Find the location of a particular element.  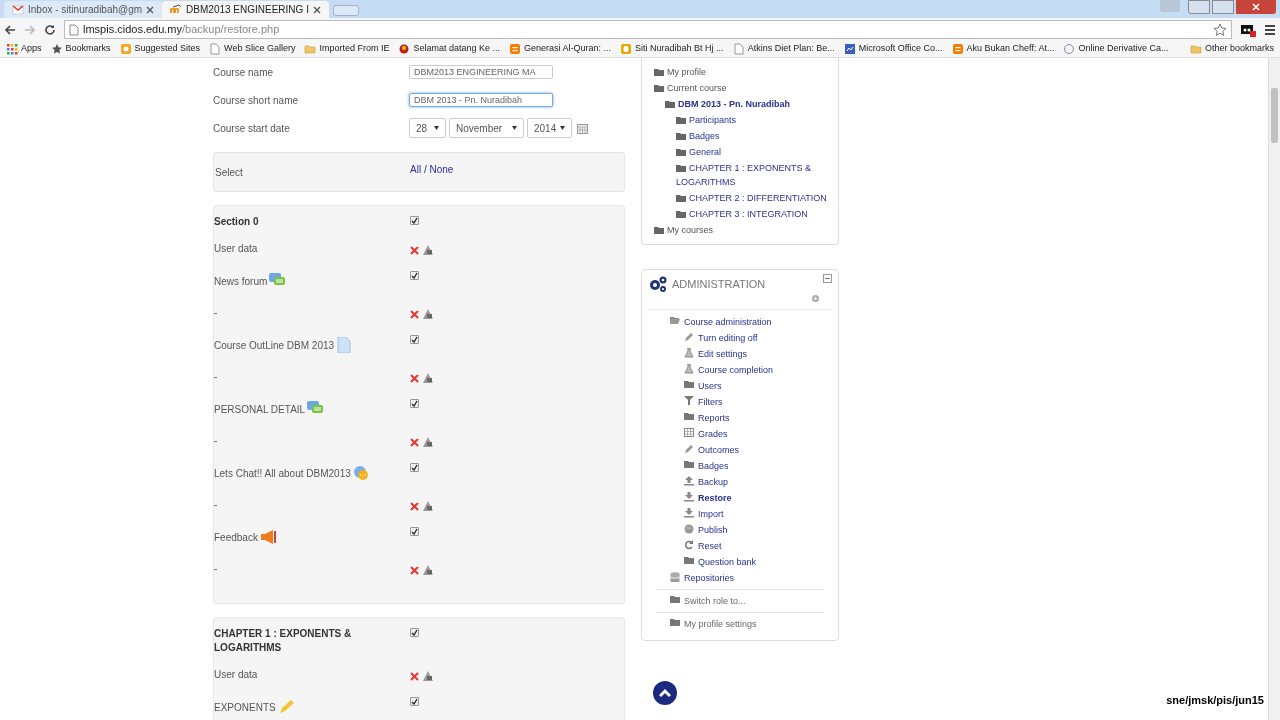

scrollbar is located at coordinates (1274, 389).